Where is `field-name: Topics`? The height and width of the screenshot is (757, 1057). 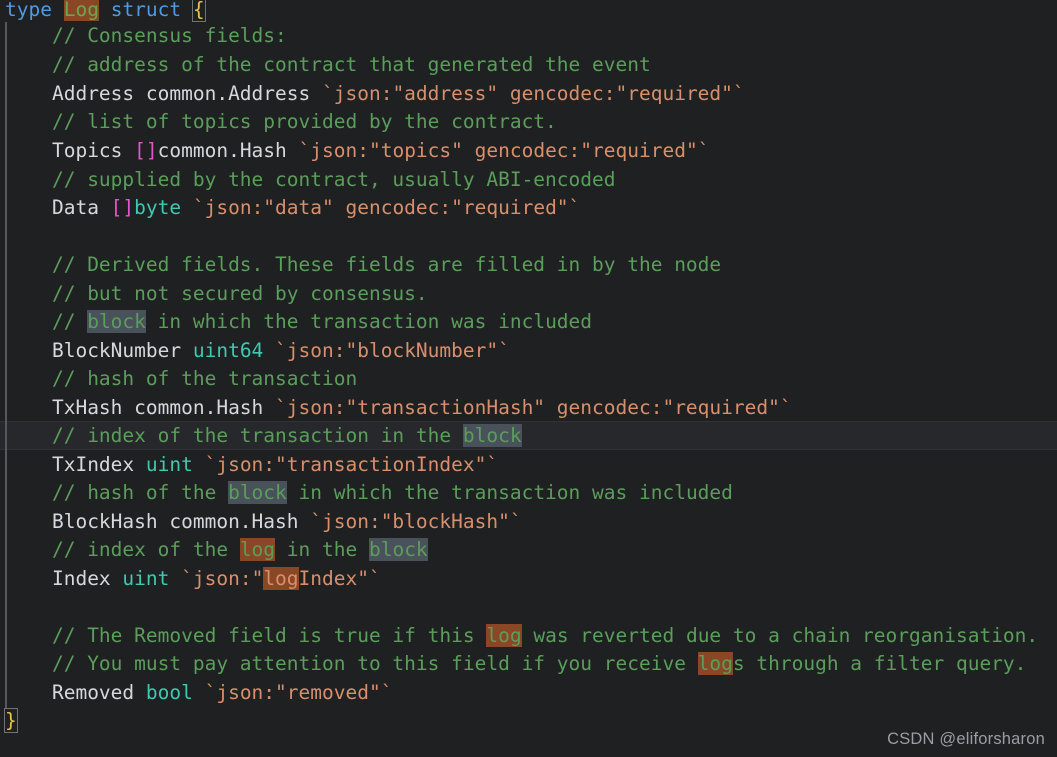
field-name: Topics is located at coordinates (93, 150).